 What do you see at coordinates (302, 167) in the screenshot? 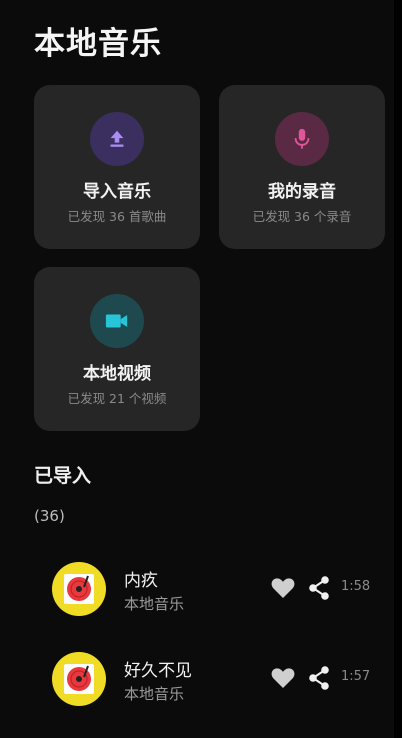
I see `my-recordings-card: 我的录音 已发现 36 个录音` at bounding box center [302, 167].